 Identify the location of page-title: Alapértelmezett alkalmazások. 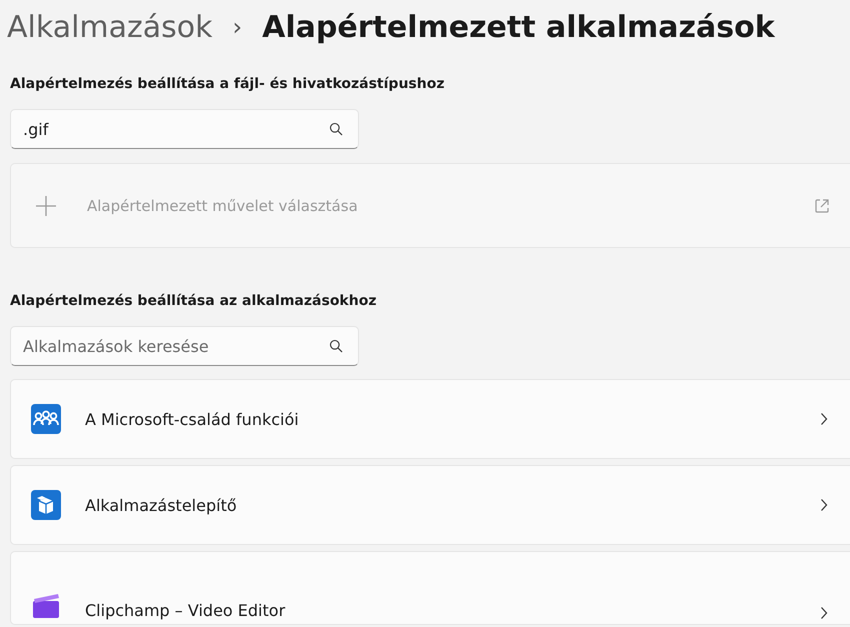
(518, 27).